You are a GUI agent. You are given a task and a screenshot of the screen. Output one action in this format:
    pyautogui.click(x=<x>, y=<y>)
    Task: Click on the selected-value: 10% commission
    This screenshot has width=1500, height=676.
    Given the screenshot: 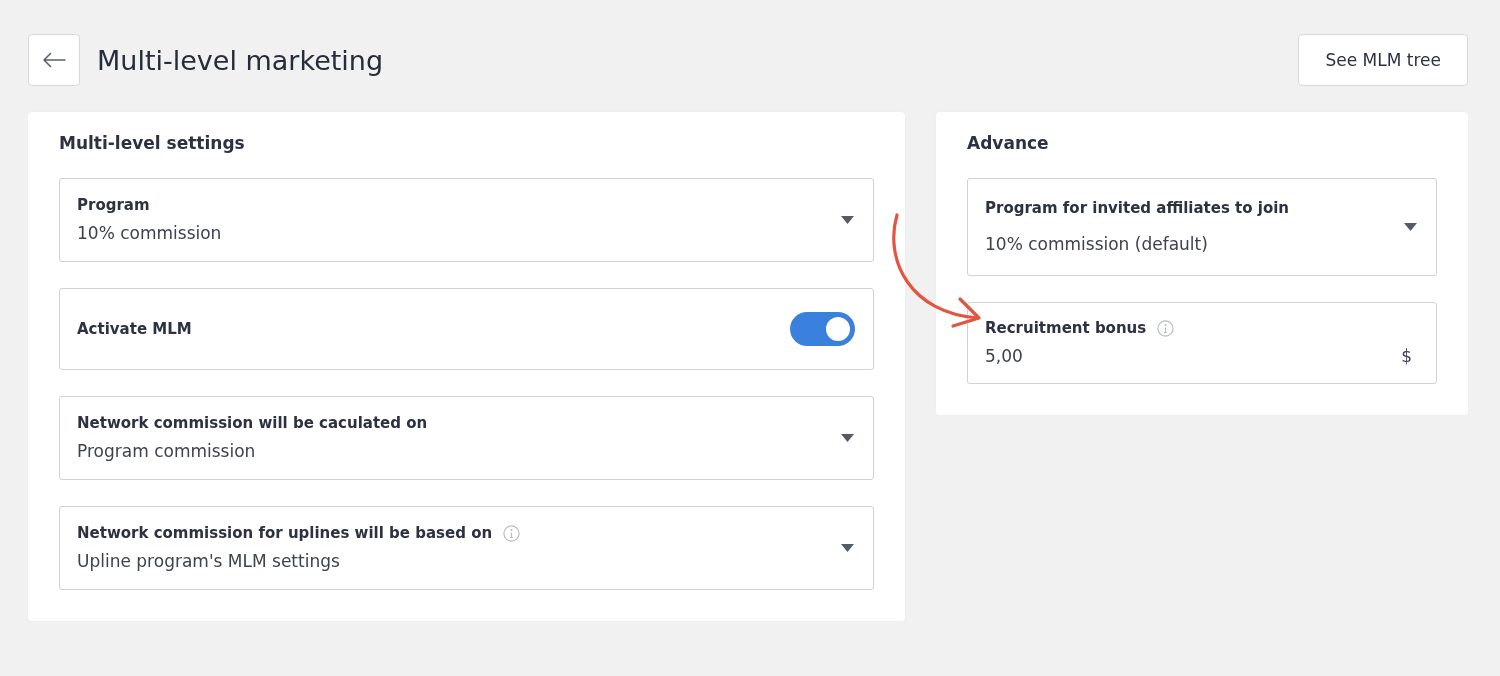 What is the action you would take?
    pyautogui.click(x=150, y=233)
    